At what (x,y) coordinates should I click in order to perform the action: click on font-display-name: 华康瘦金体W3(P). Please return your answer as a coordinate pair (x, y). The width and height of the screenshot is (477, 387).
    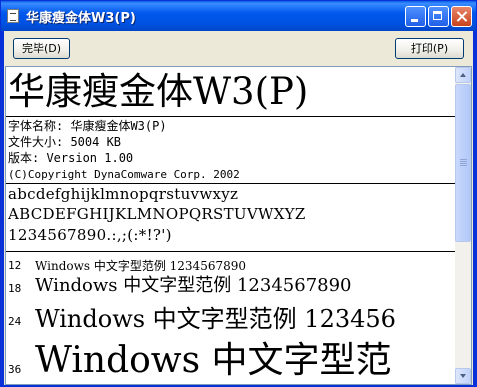
    Looking at the image, I should click on (158, 91).